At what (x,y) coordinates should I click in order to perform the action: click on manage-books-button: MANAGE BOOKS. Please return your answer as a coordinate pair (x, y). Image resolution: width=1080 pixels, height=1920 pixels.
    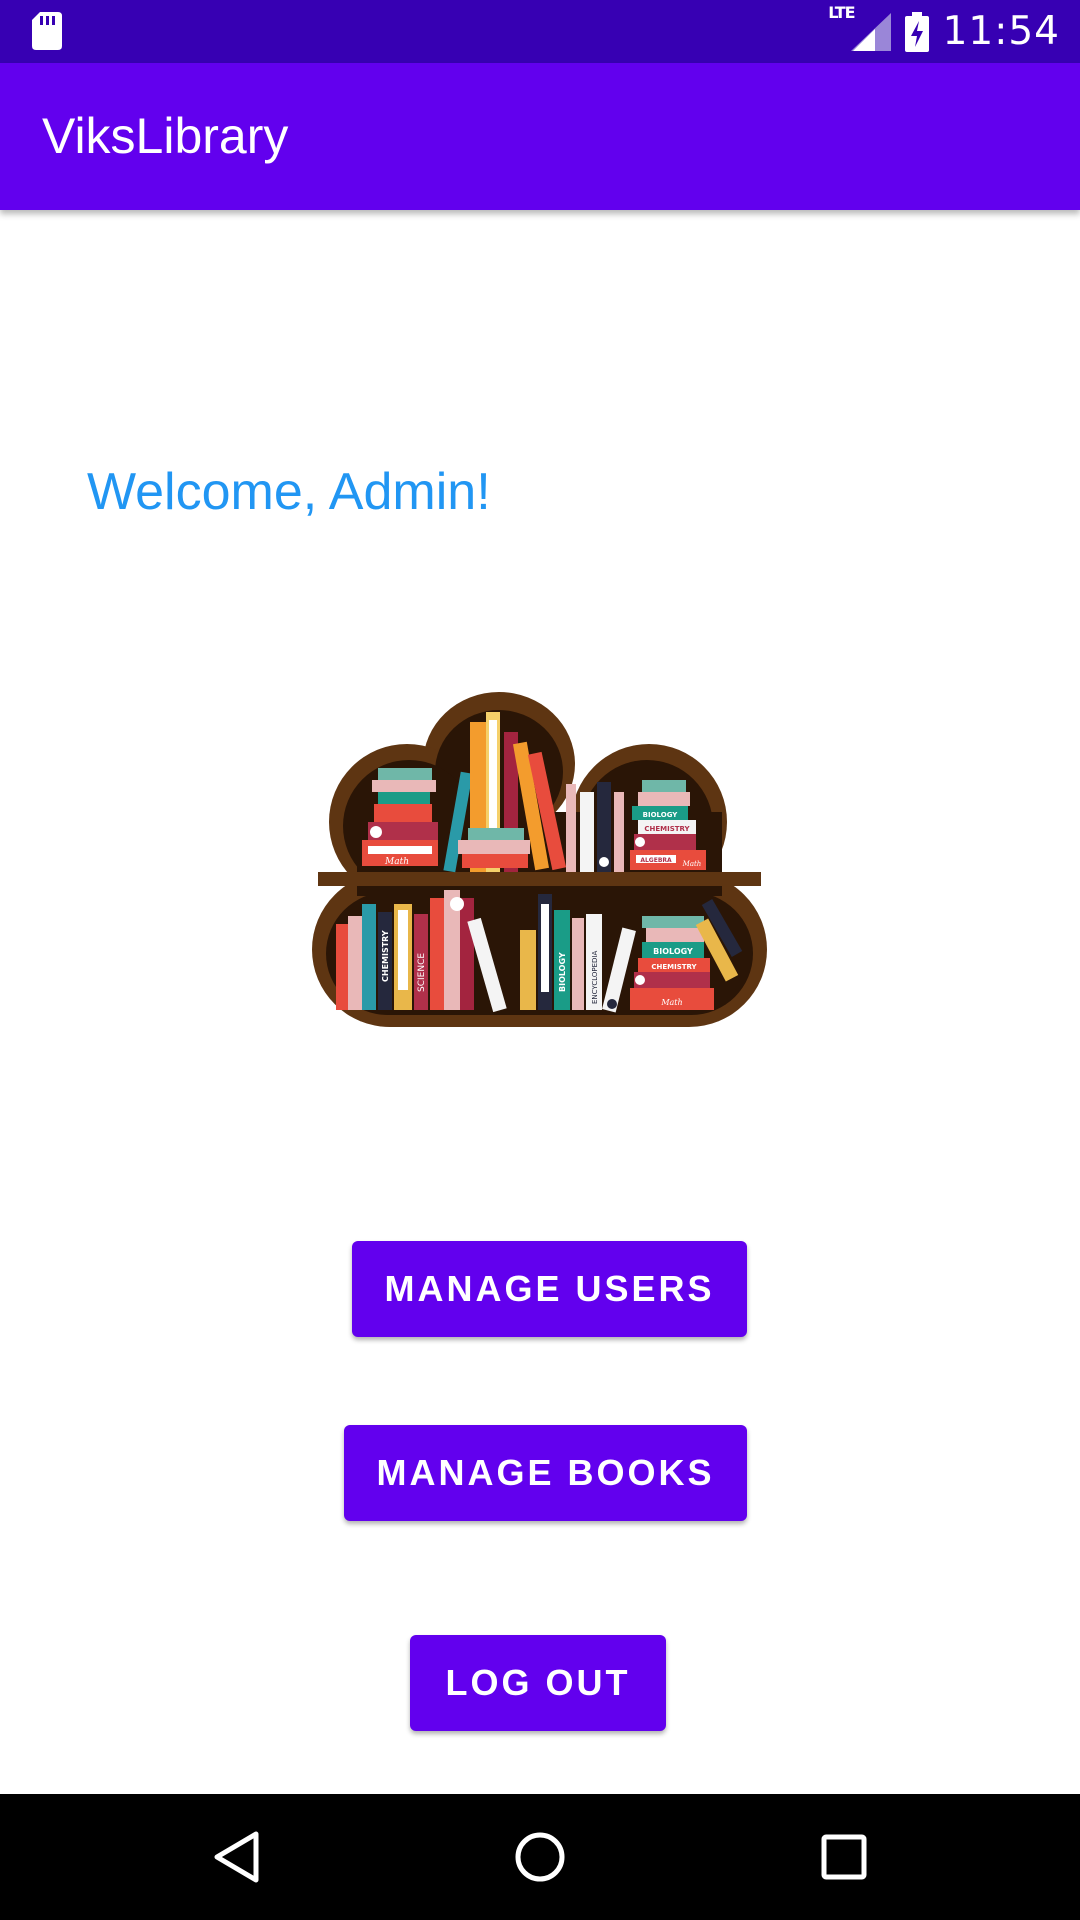
    Looking at the image, I should click on (545, 1473).